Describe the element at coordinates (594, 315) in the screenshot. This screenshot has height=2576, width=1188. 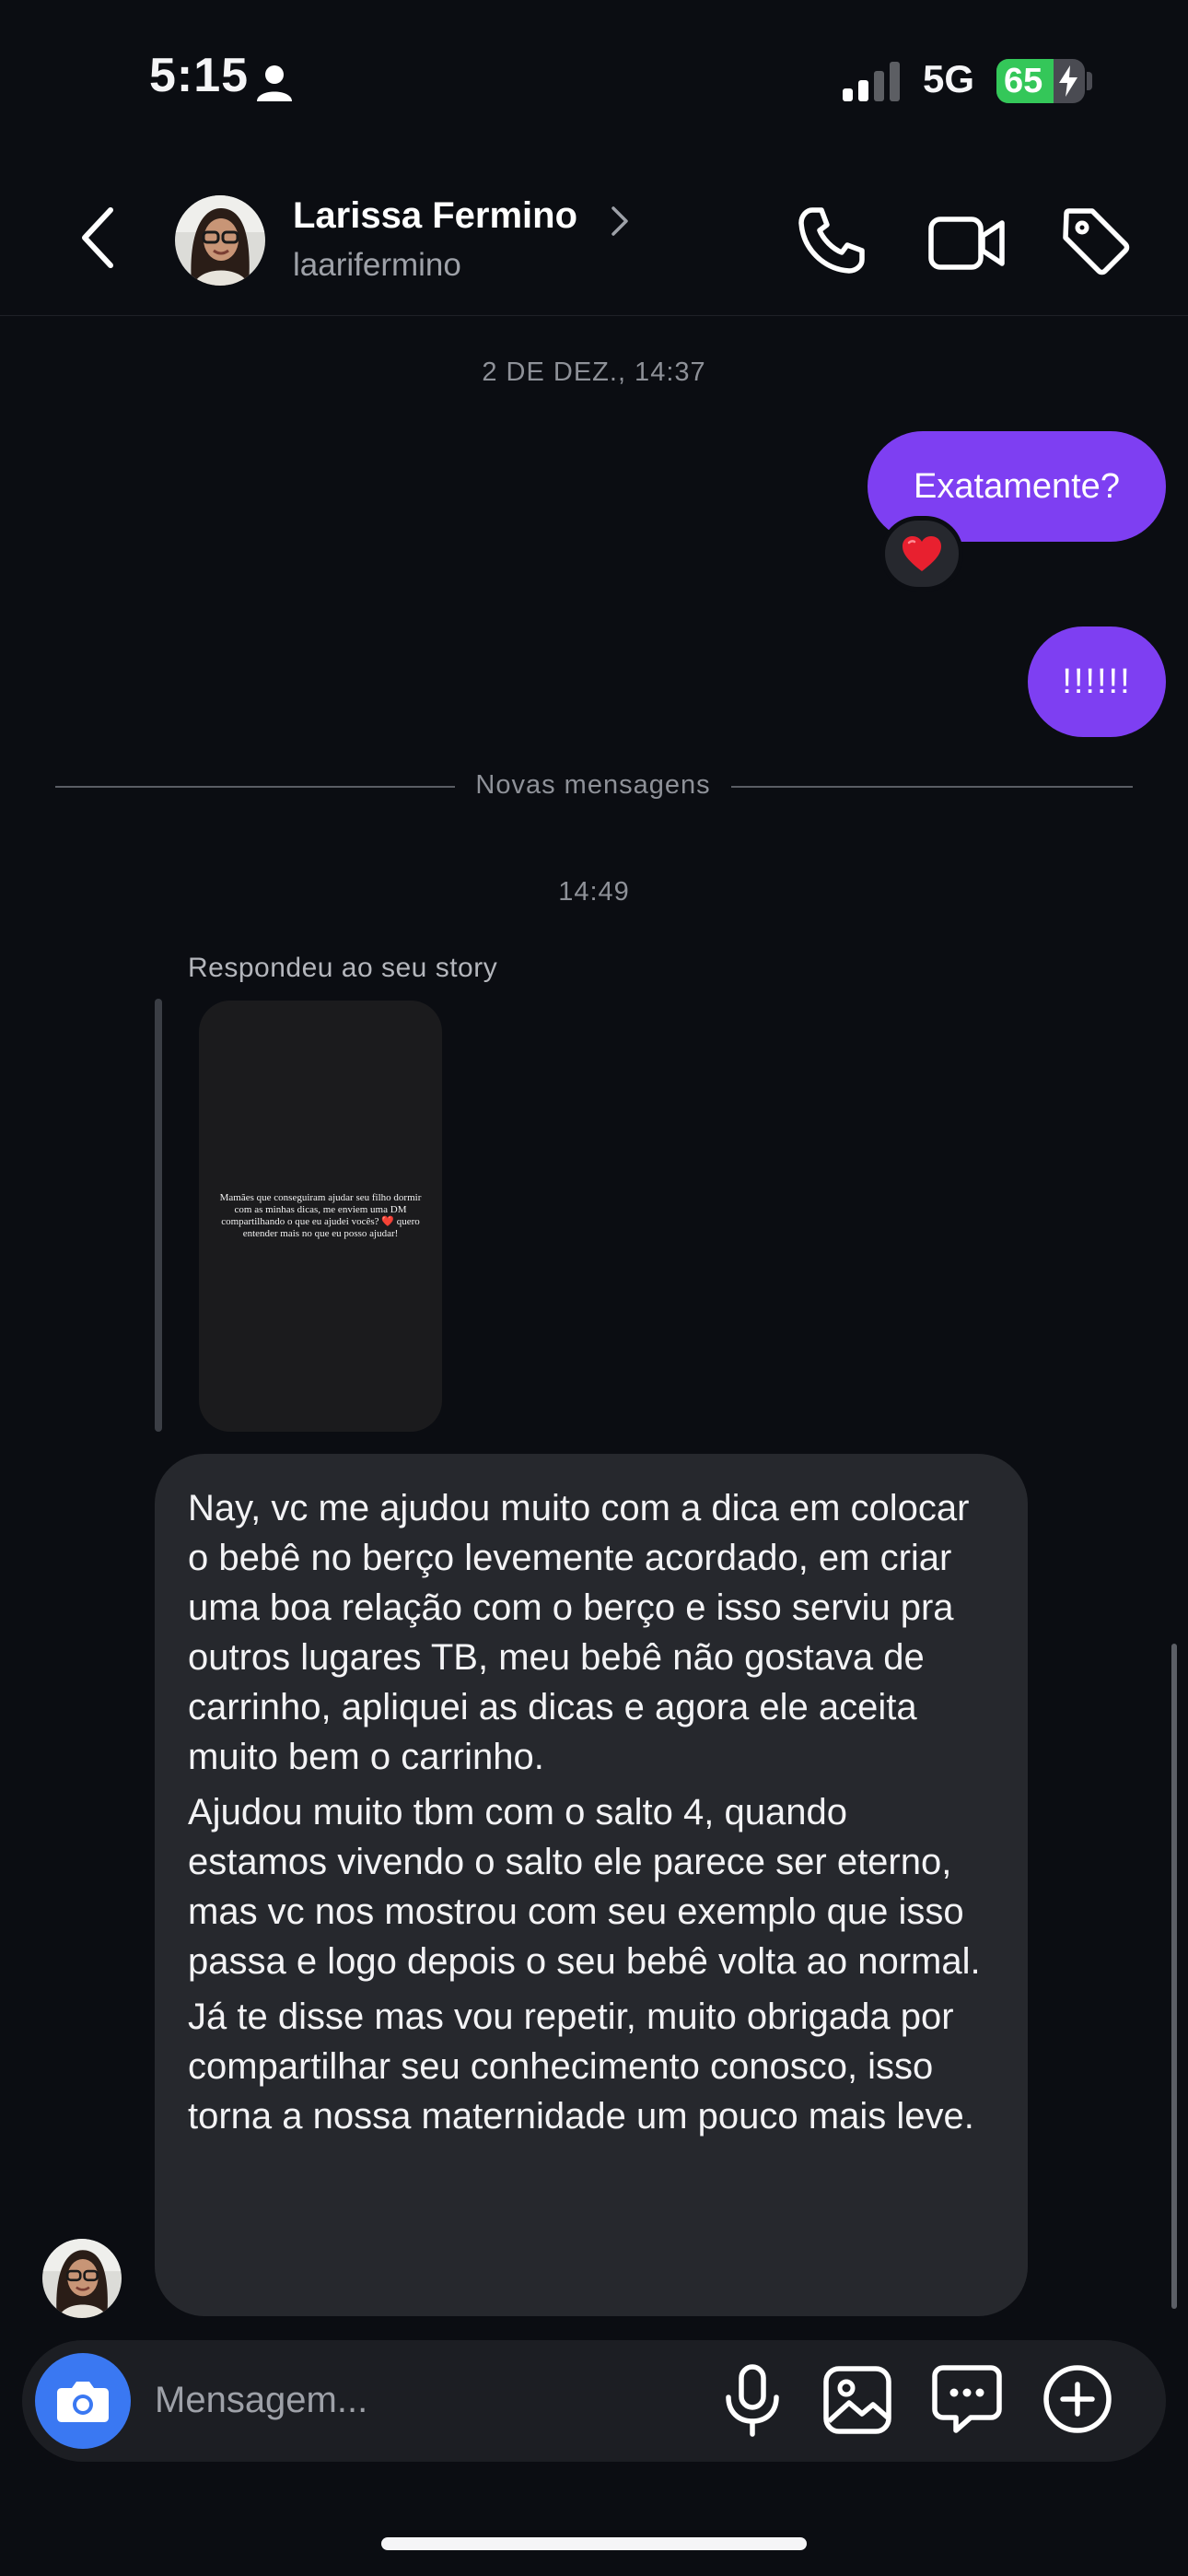
I see `header-divider` at that location.